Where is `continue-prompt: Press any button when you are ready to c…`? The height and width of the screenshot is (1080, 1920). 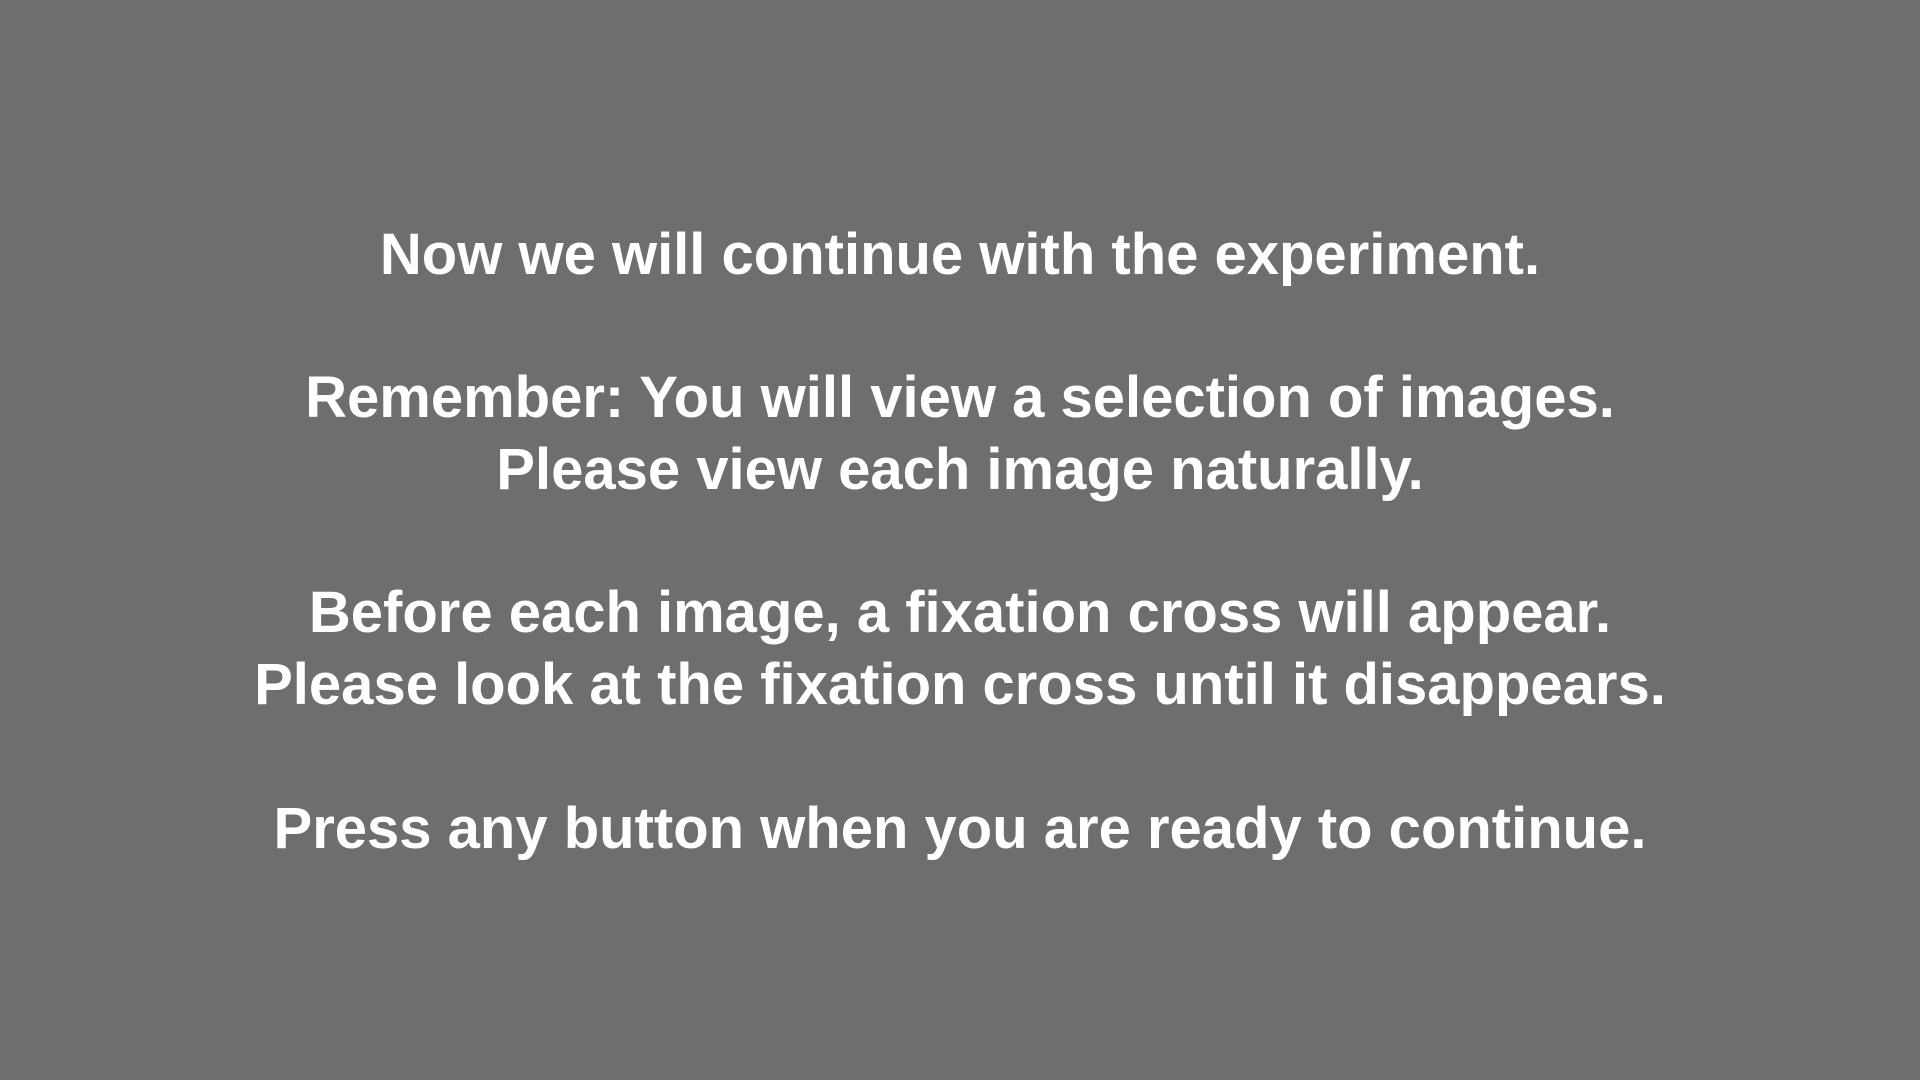 continue-prompt: Press any button when you are ready to c… is located at coordinates (960, 828).